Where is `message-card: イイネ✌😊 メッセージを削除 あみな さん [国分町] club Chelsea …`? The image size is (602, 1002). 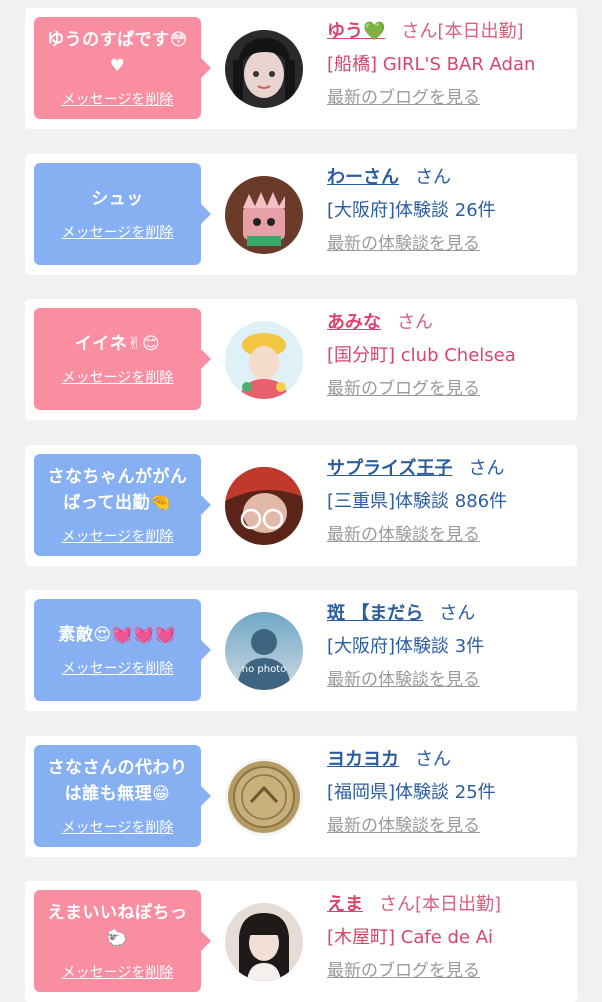 message-card: イイネ✌😊 メッセージを削除 あみな さん [国分町] club Chelsea … is located at coordinates (301, 359).